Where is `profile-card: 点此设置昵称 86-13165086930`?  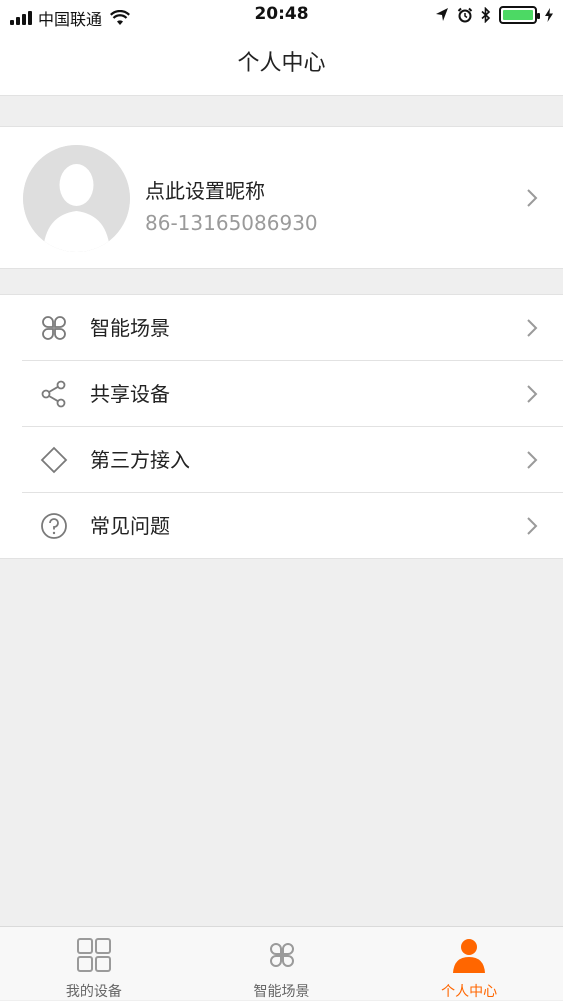 profile-card: 点此设置昵称 86-13165086930 is located at coordinates (281, 197).